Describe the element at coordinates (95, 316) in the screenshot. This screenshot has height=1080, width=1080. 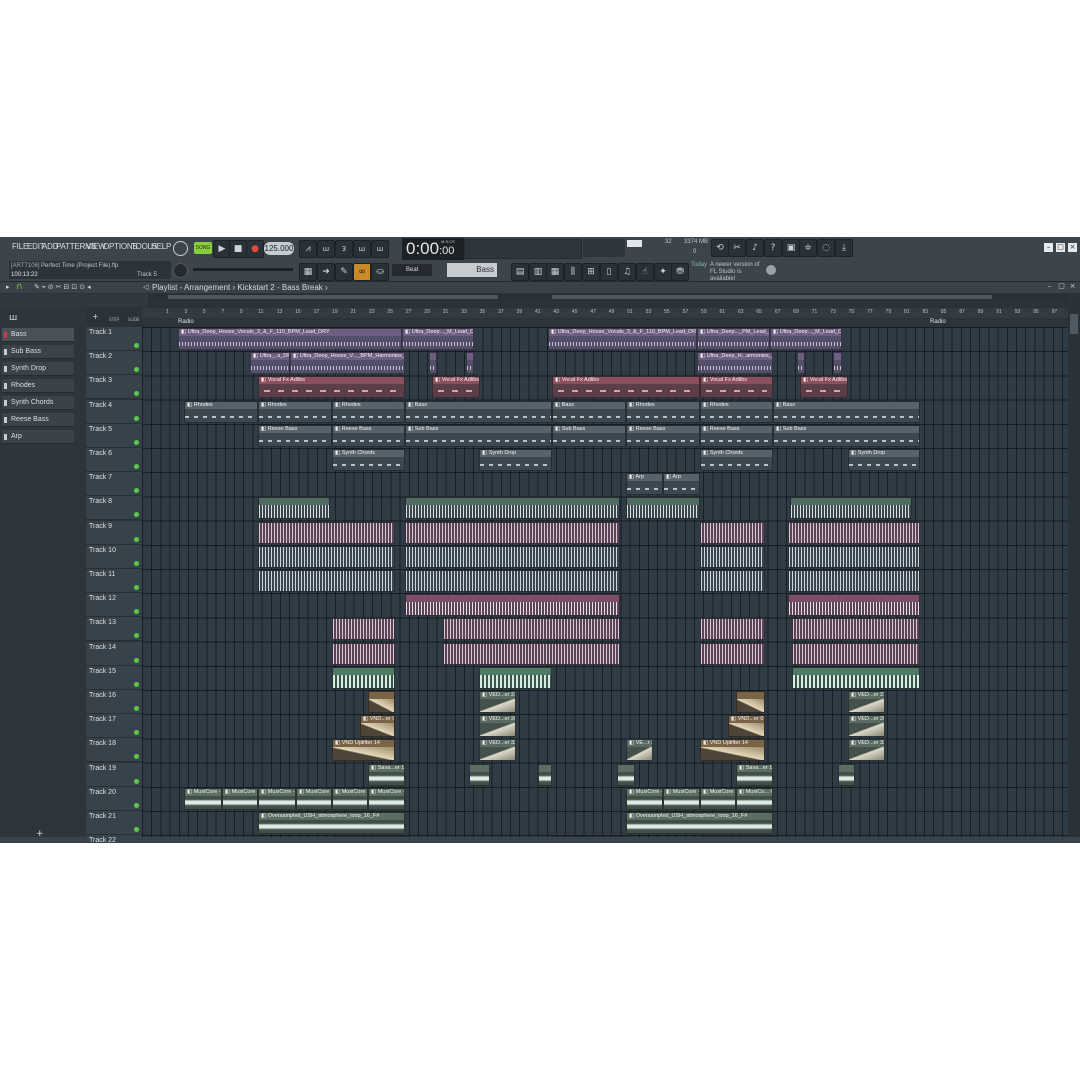
I see `add-track-icon: +` at that location.